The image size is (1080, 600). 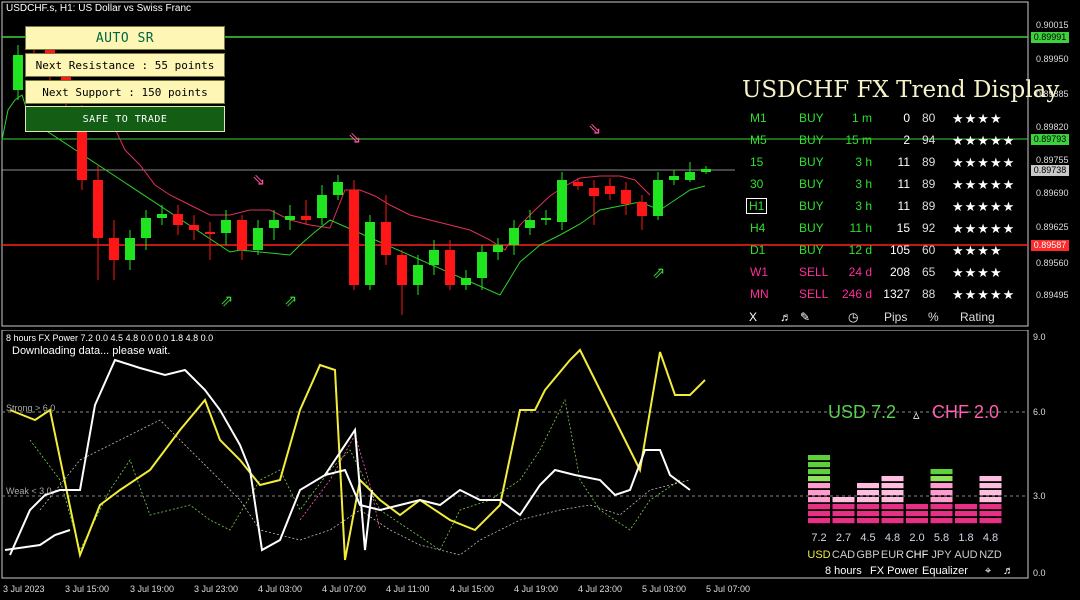 I want to click on currency-label-jpy: JPY, so click(x=942, y=555).